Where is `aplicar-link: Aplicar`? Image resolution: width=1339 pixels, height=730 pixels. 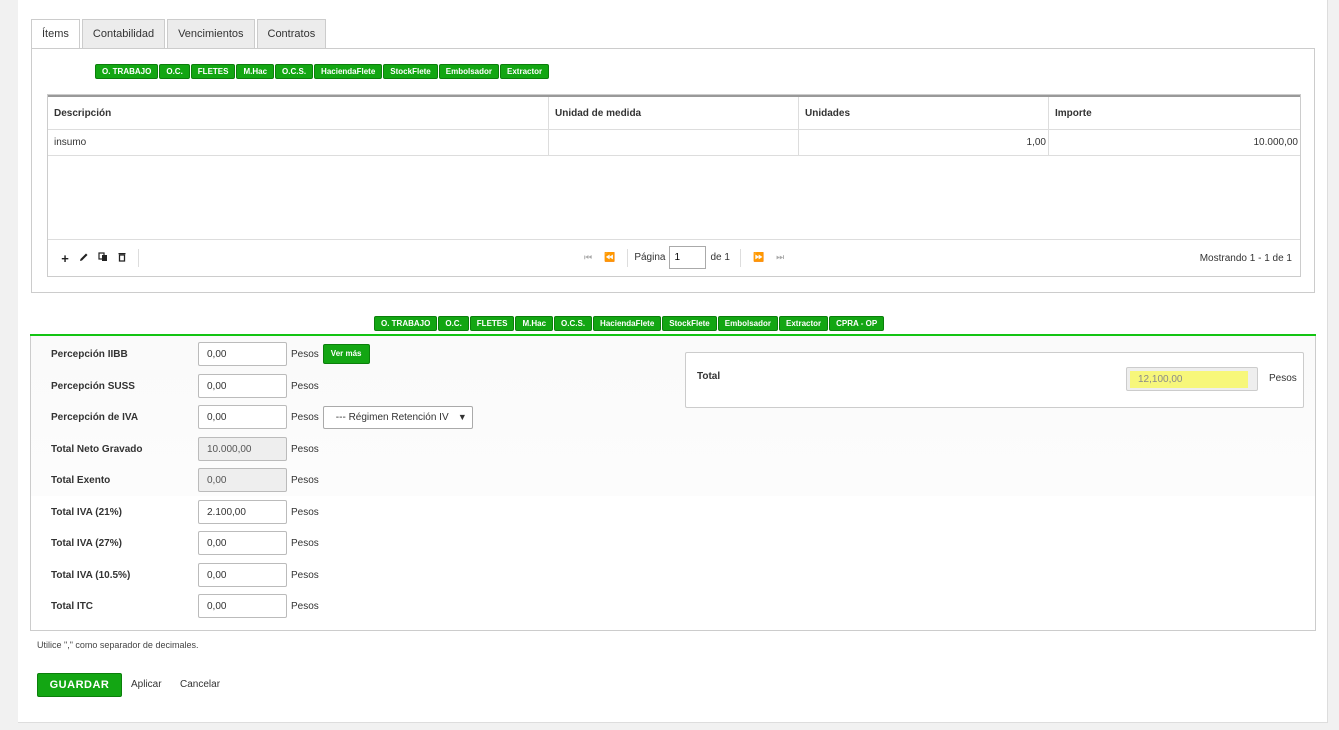 aplicar-link: Aplicar is located at coordinates (146, 684).